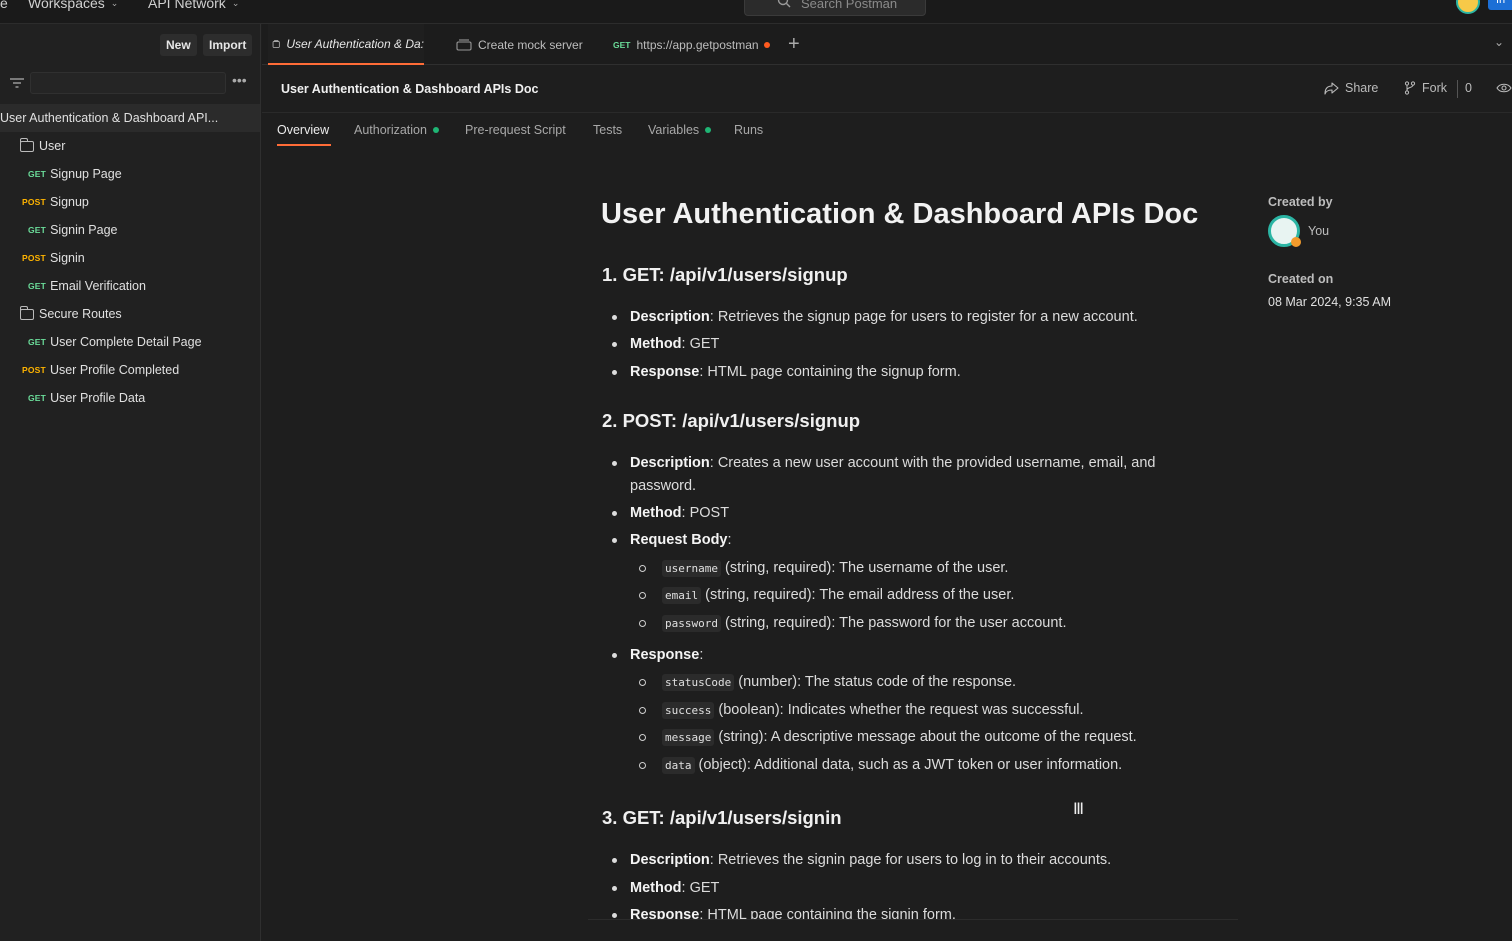 The height and width of the screenshot is (941, 1512). Describe the element at coordinates (1468, 88) in the screenshot. I see `fork-count: 0` at that location.